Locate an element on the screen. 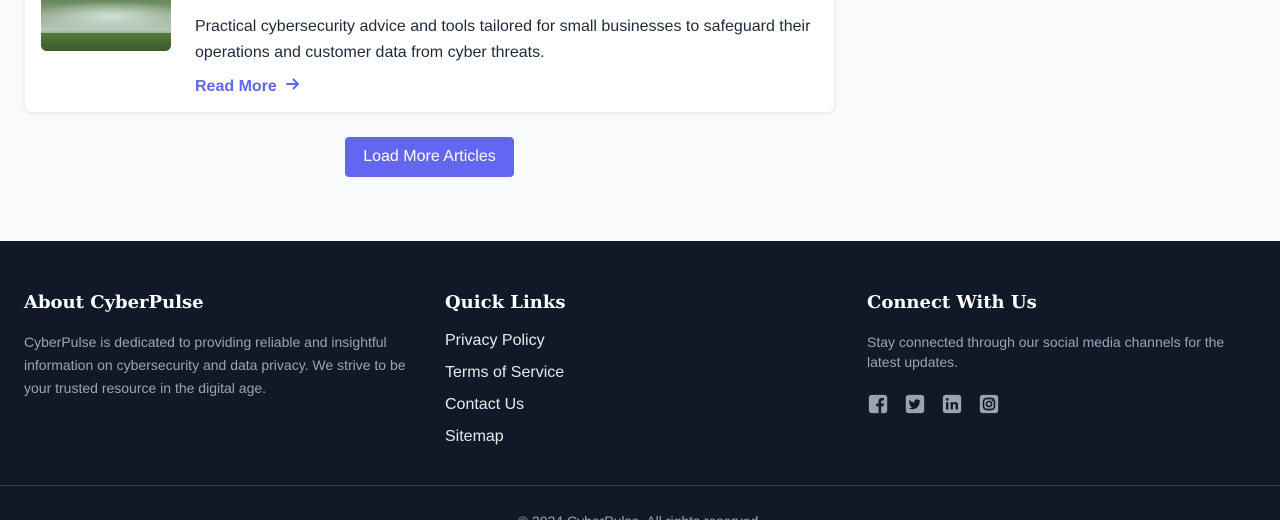  twitter-icon is located at coordinates (915, 404).